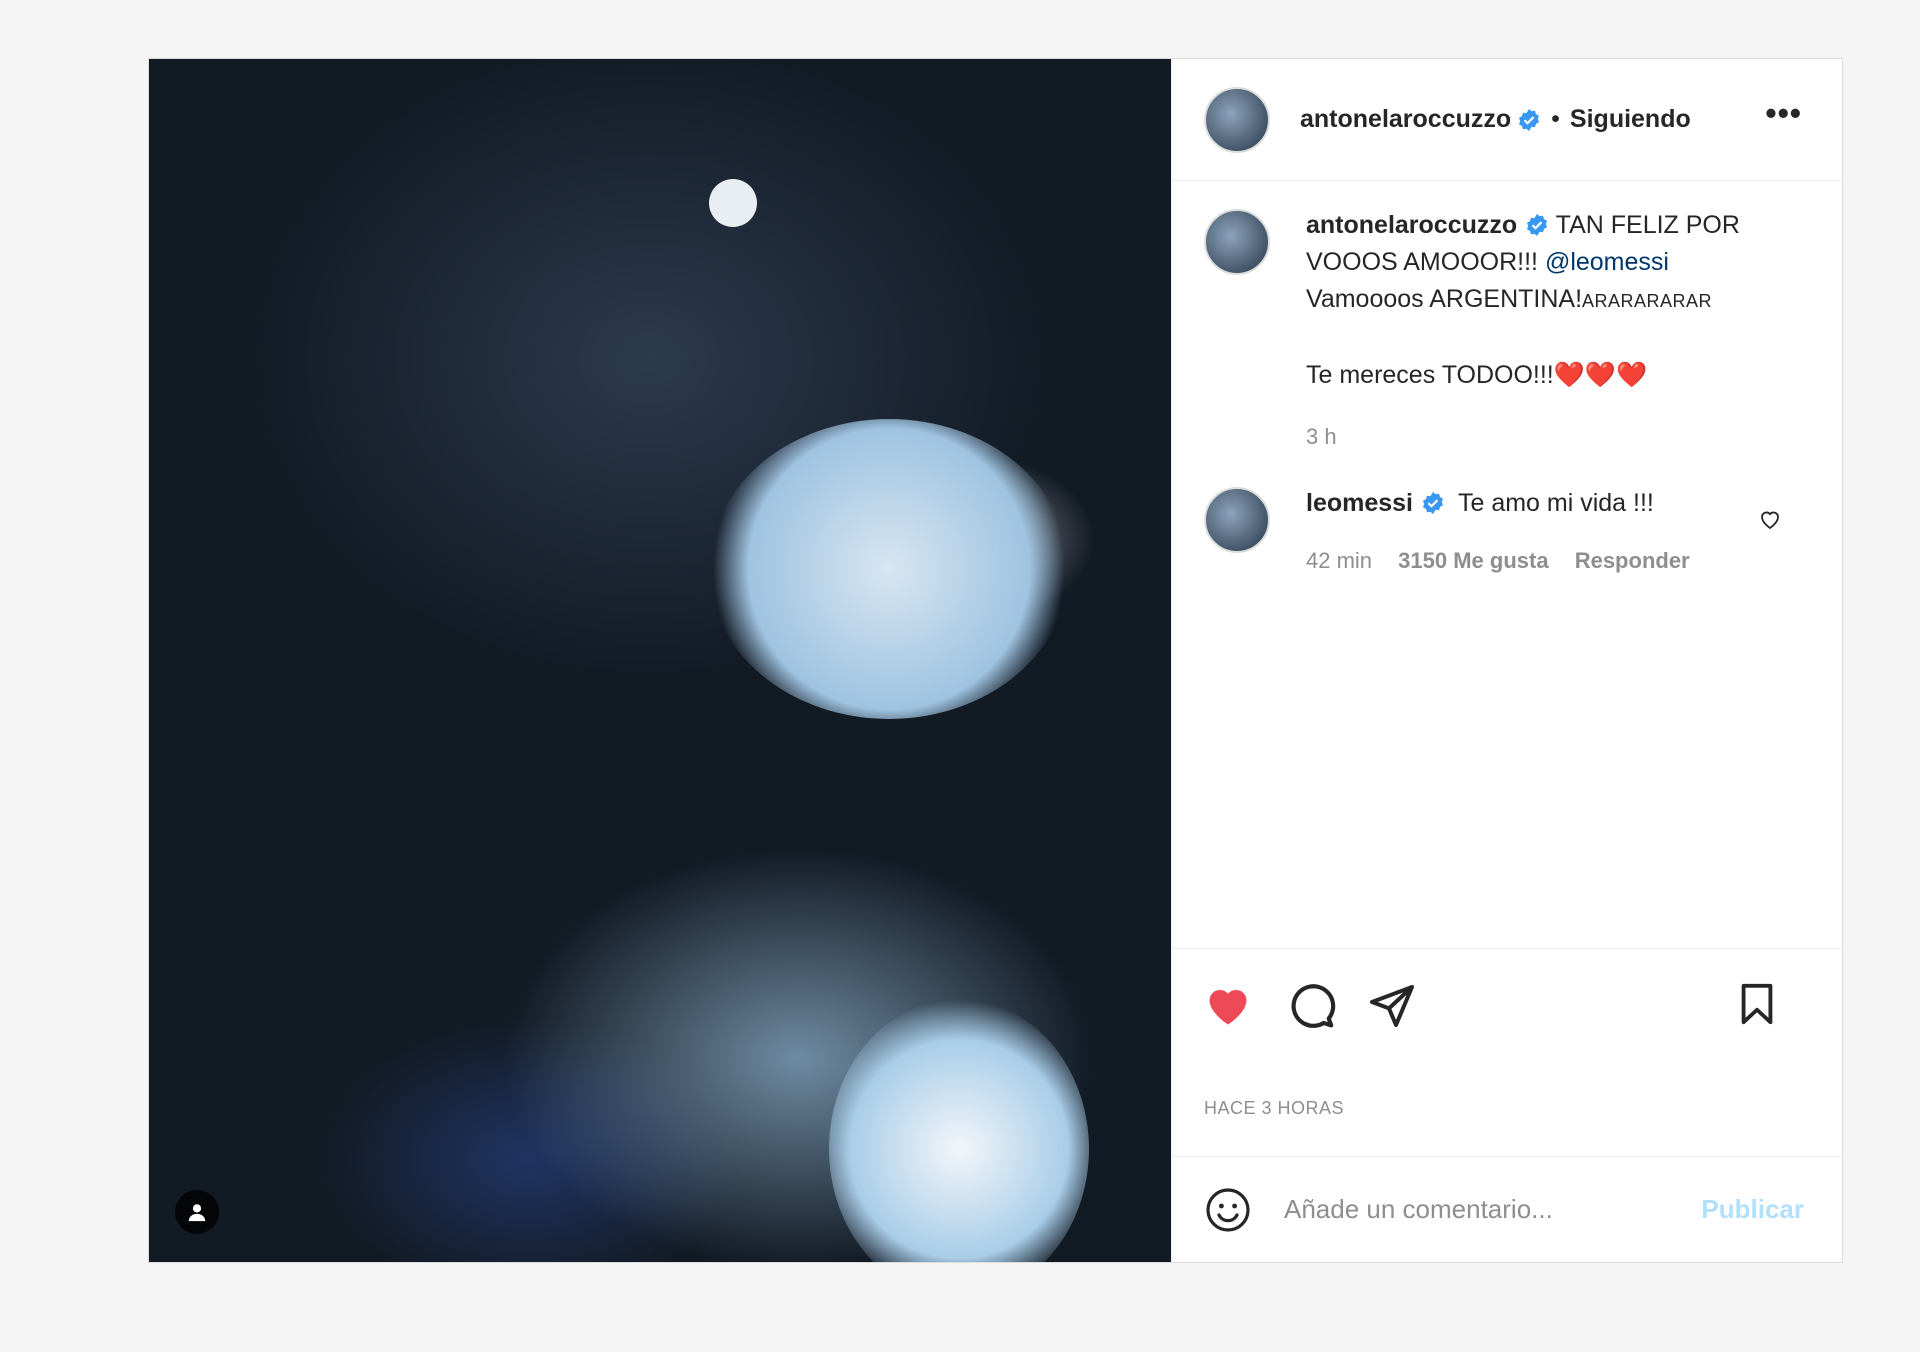  I want to click on player-figure, so click(889, 569).